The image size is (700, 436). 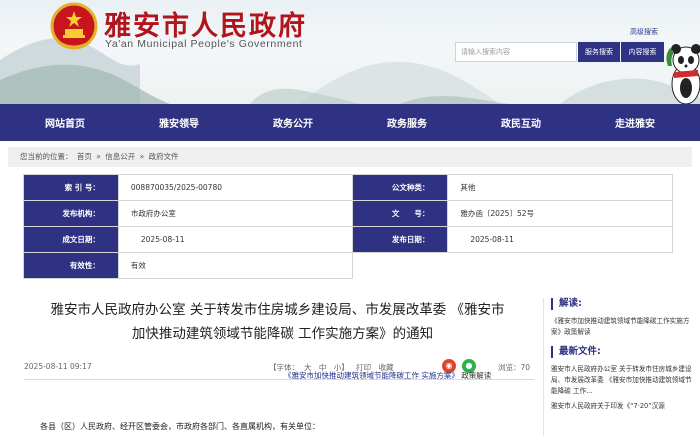 I want to click on meta-published-date-value: 2025-08-11, so click(x=560, y=239).